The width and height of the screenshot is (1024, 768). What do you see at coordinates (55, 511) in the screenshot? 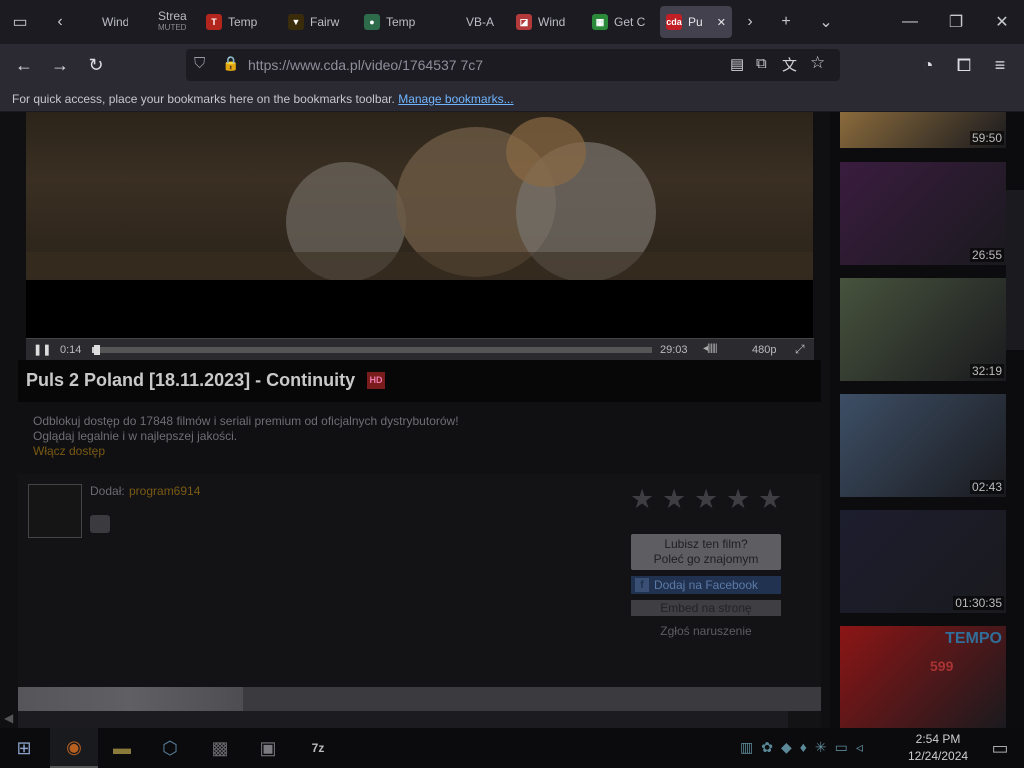
I see `avatar` at bounding box center [55, 511].